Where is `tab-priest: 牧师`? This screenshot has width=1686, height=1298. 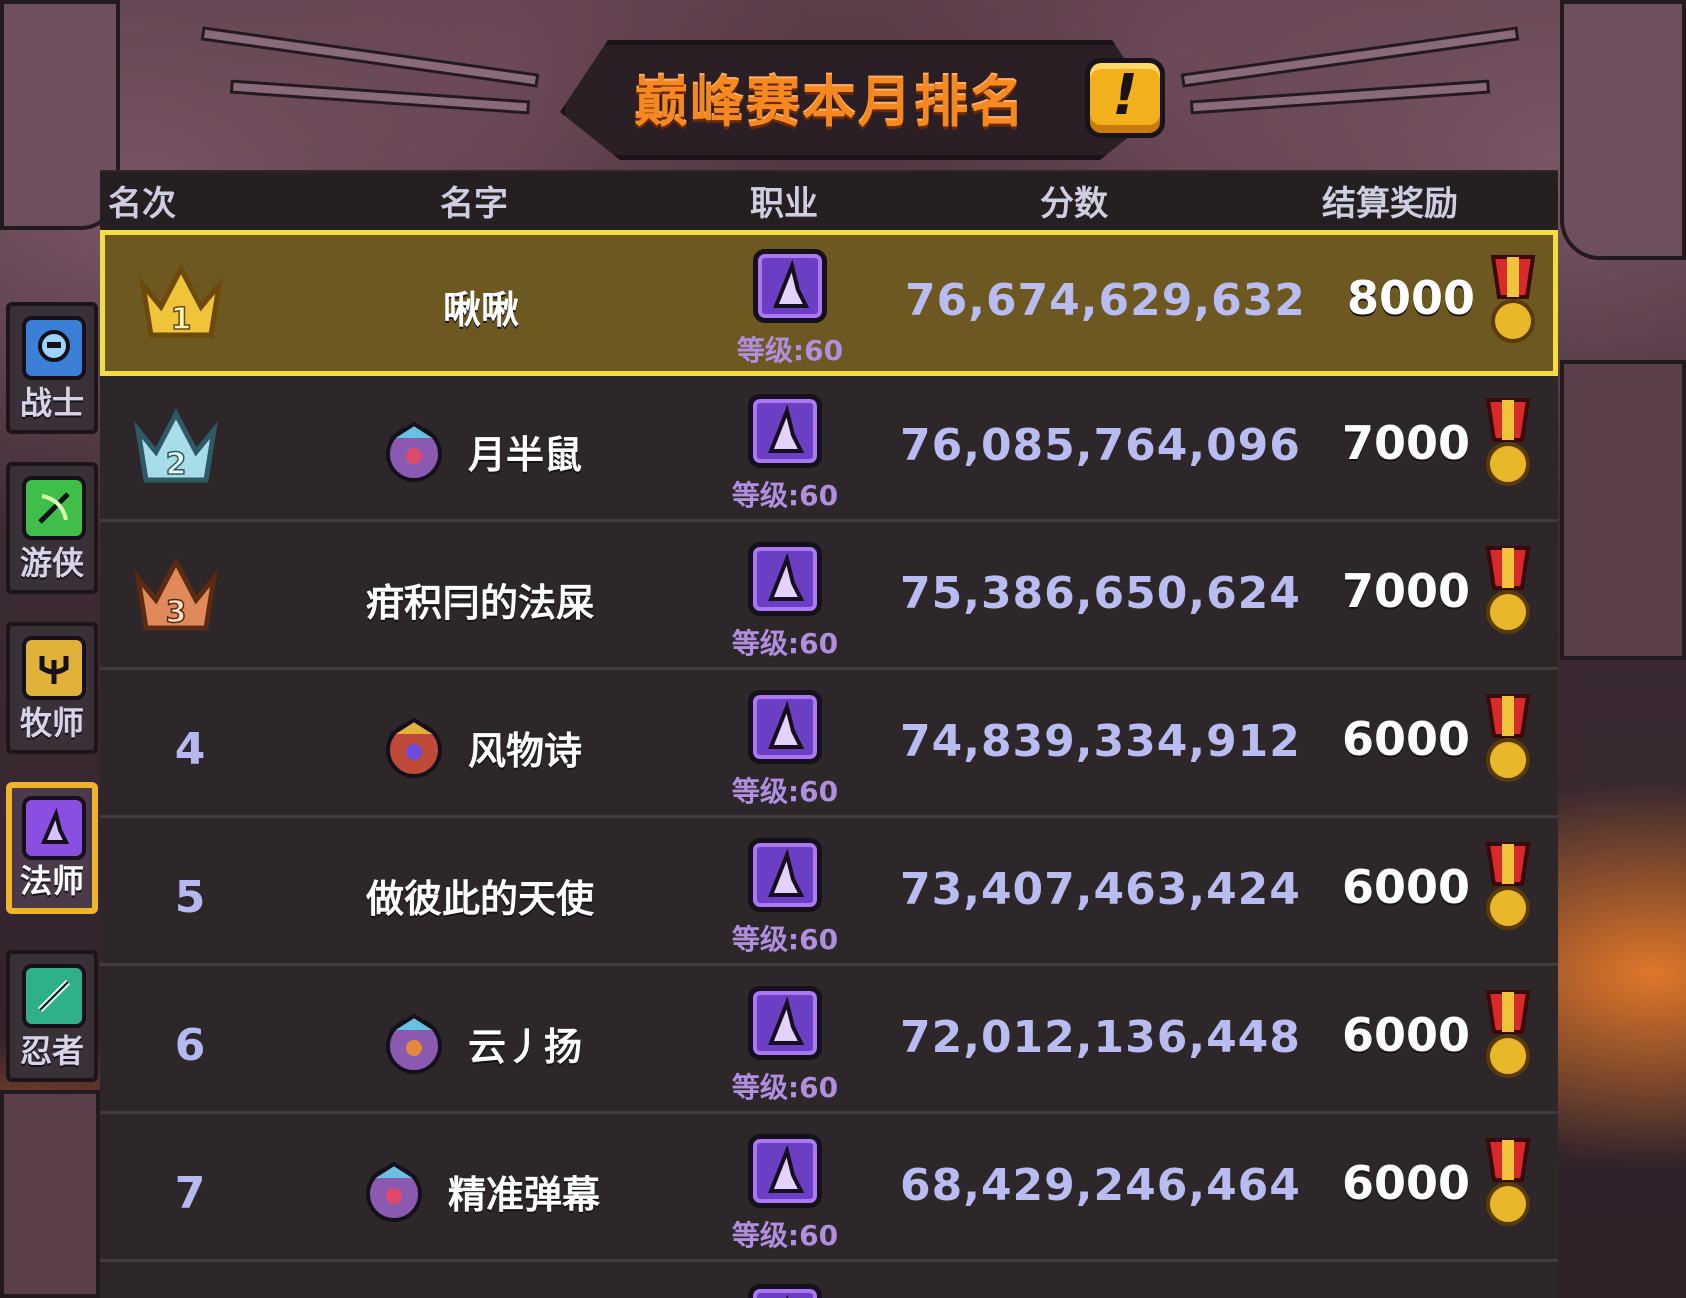
tab-priest: 牧师 is located at coordinates (52, 688).